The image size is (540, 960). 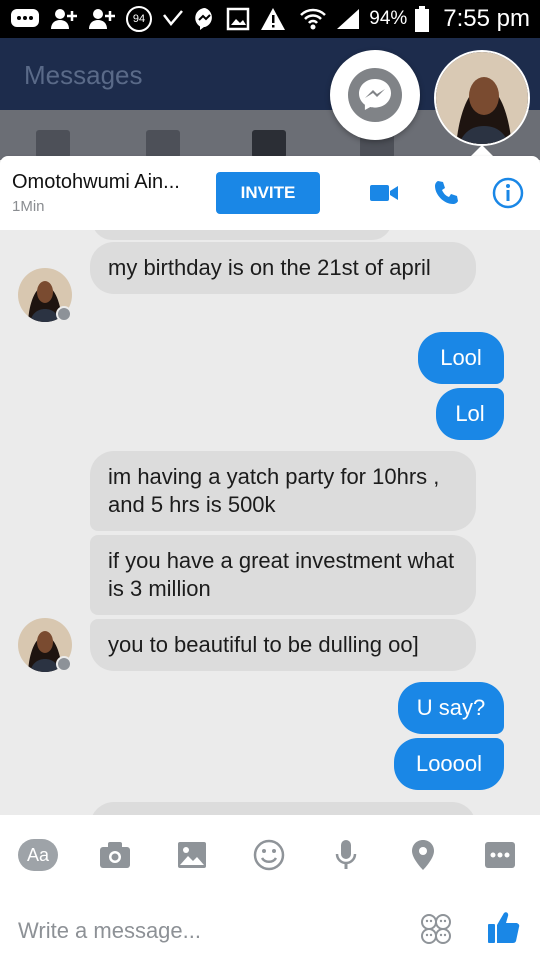 I want to click on message-bubble: U say?, so click(x=451, y=708).